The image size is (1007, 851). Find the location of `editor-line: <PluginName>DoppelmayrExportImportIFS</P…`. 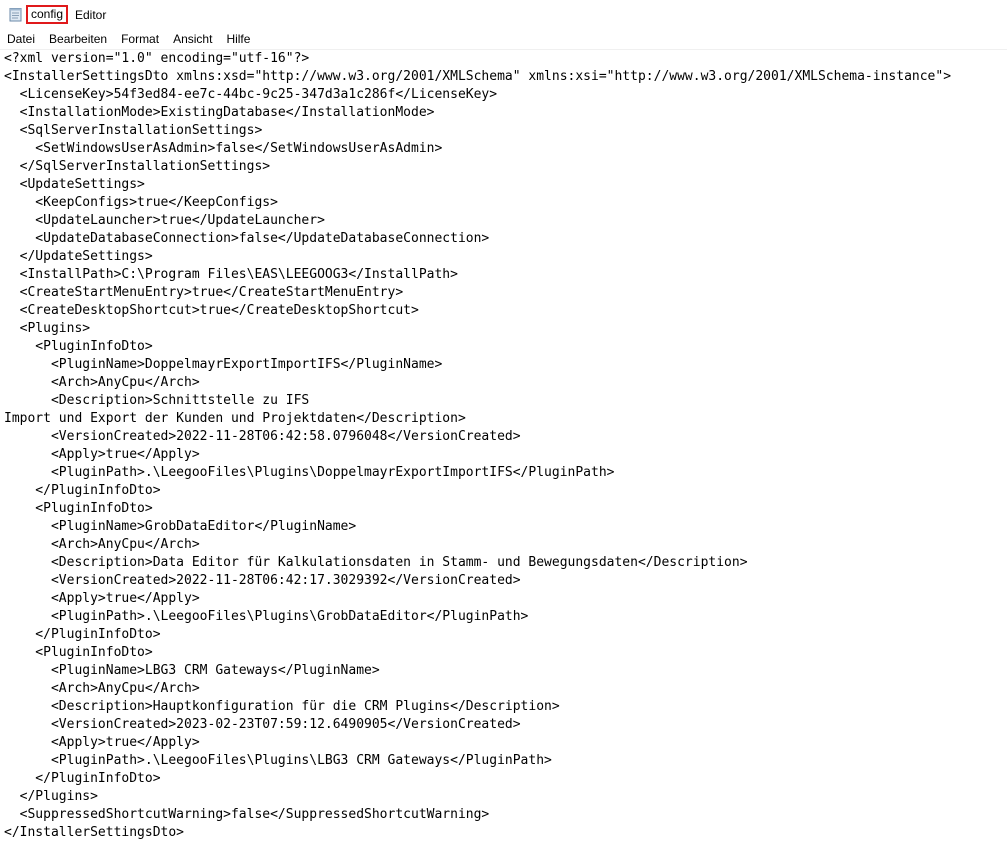

editor-line: <PluginName>DoppelmayrExportImportIFS</P… is located at coordinates (223, 364).